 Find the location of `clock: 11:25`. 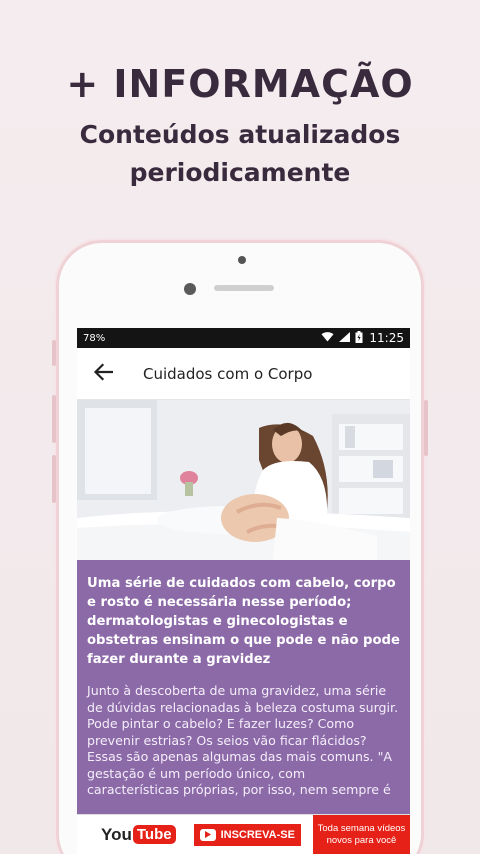

clock: 11:25 is located at coordinates (386, 338).